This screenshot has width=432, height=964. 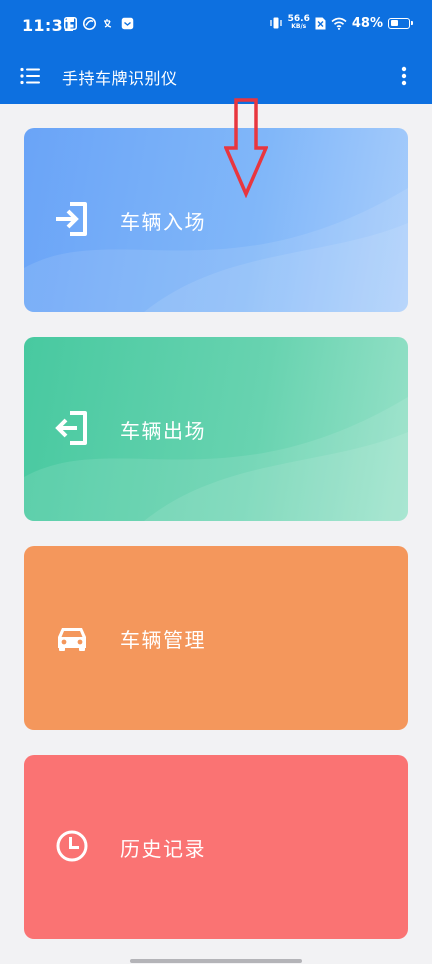 What do you see at coordinates (89, 23) in the screenshot?
I see `app-notification-icon` at bounding box center [89, 23].